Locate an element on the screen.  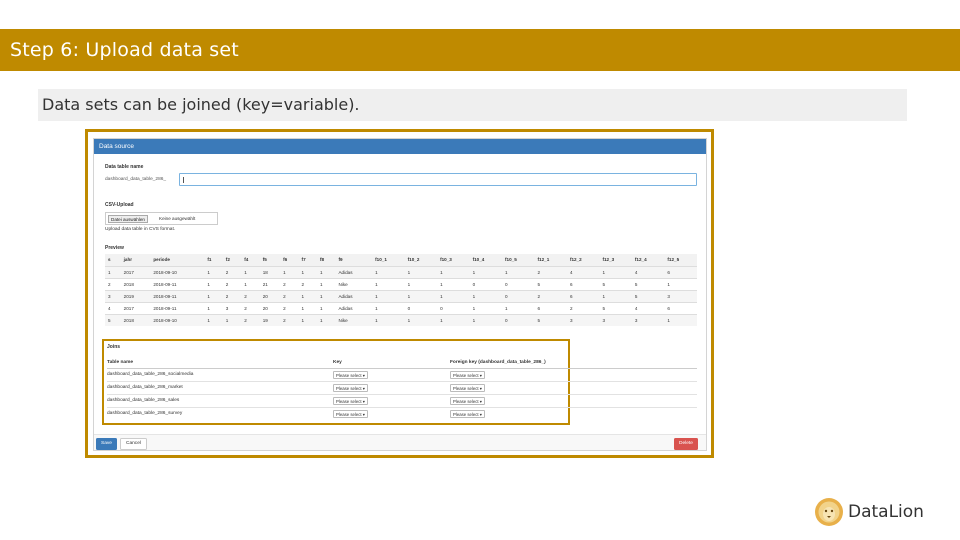
preview-cell: 18 is located at coordinates (270, 271).